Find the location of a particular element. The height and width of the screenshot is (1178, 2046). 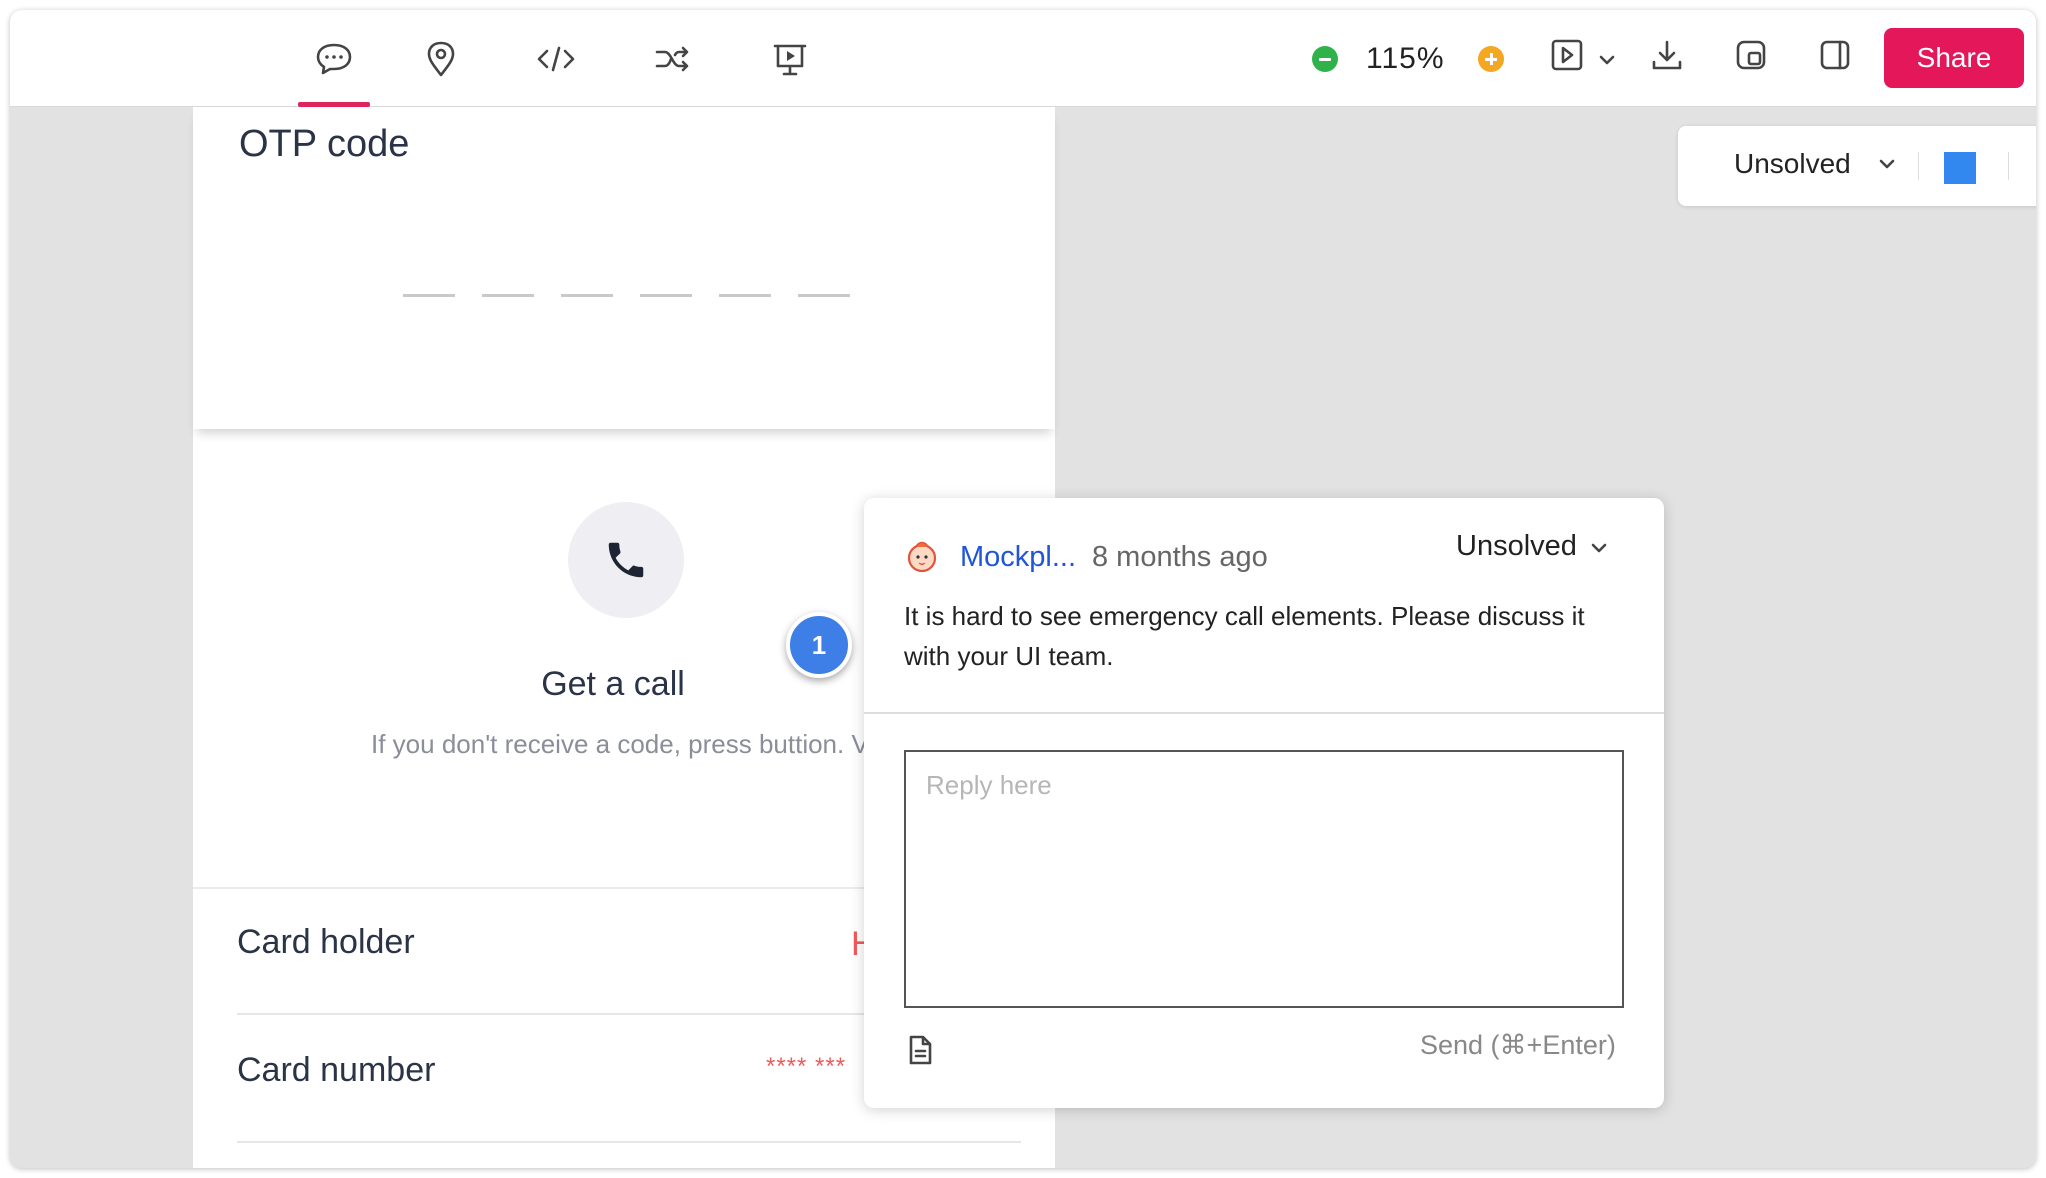

call-button is located at coordinates (626, 560).